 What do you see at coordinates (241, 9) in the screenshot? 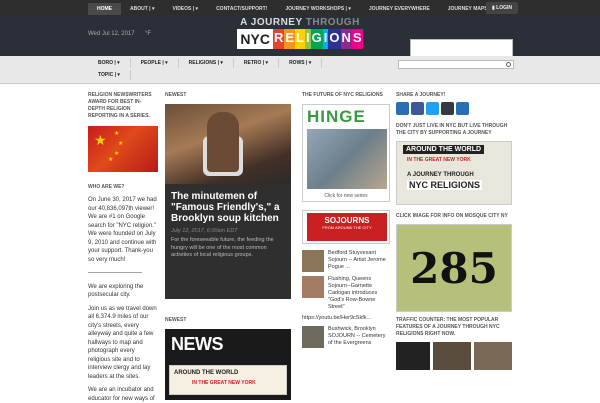
I see `top-nav-item: CONTACT/SUPPORT!` at bounding box center [241, 9].